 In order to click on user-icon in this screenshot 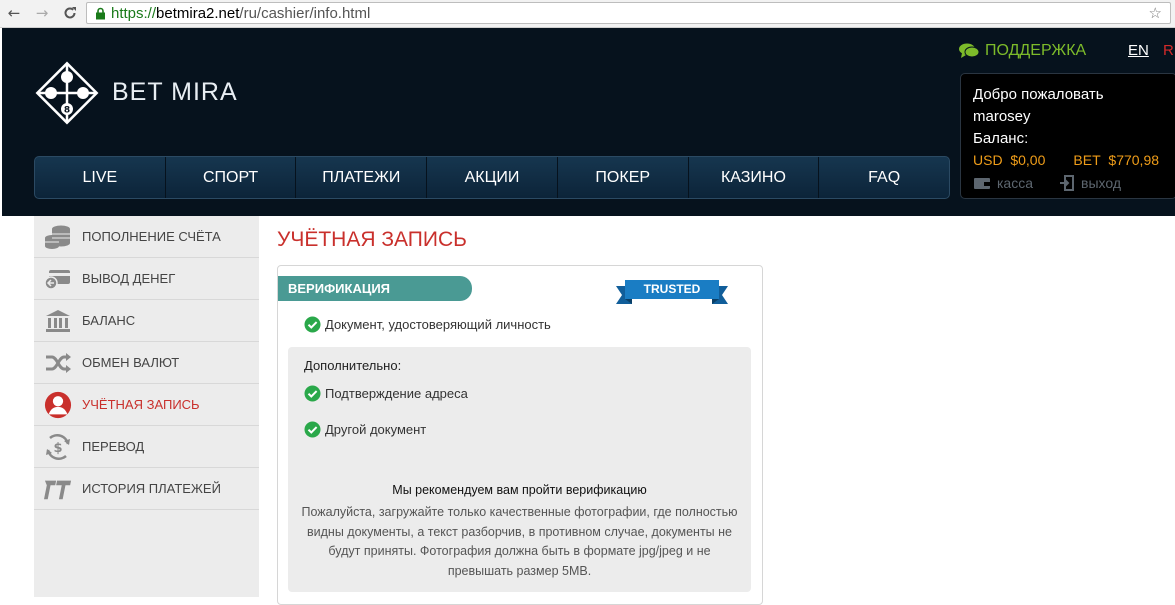, I will do `click(58, 405)`.